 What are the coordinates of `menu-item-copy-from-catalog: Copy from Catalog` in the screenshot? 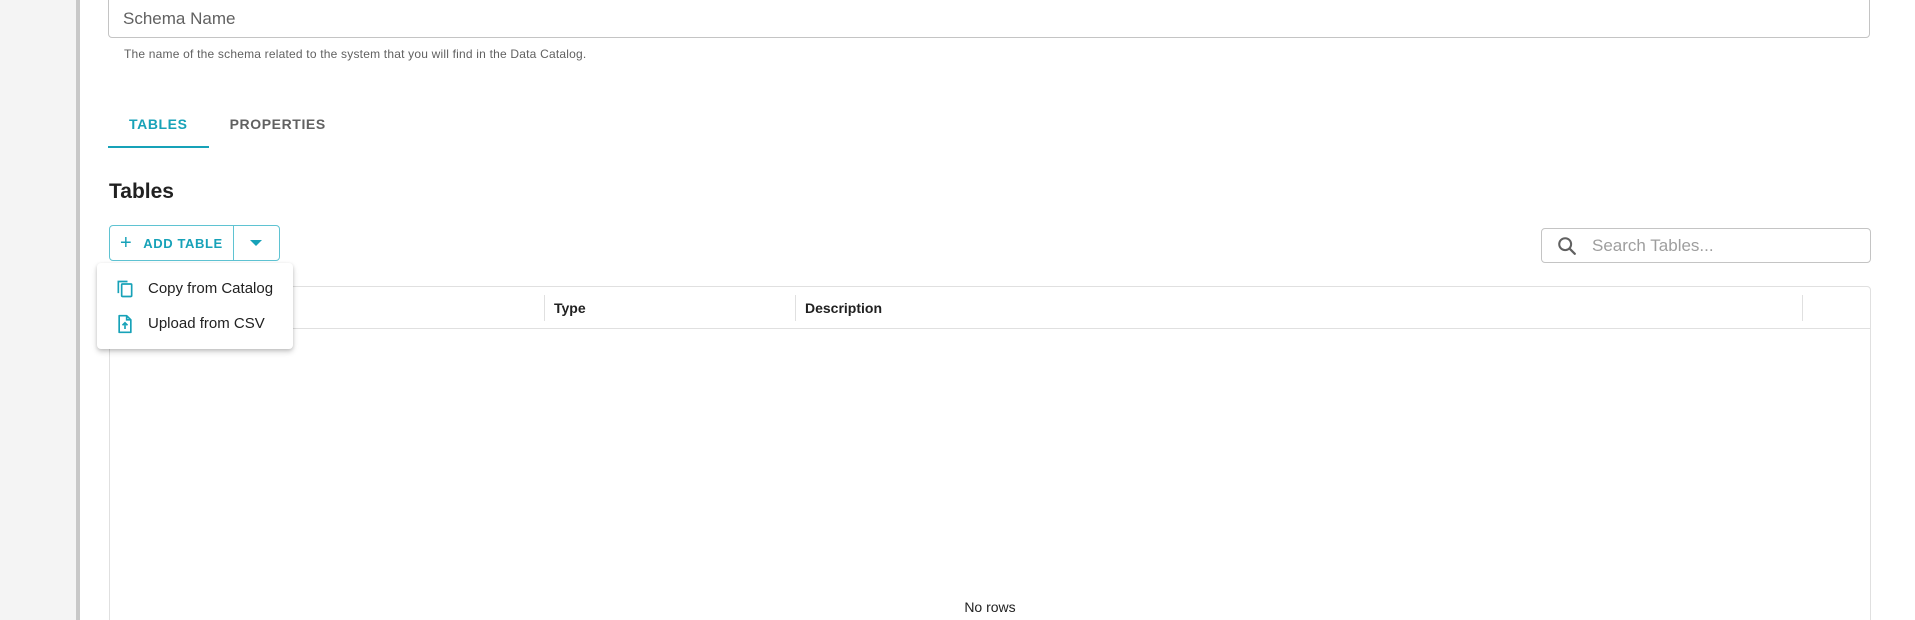 It's located at (195, 288).